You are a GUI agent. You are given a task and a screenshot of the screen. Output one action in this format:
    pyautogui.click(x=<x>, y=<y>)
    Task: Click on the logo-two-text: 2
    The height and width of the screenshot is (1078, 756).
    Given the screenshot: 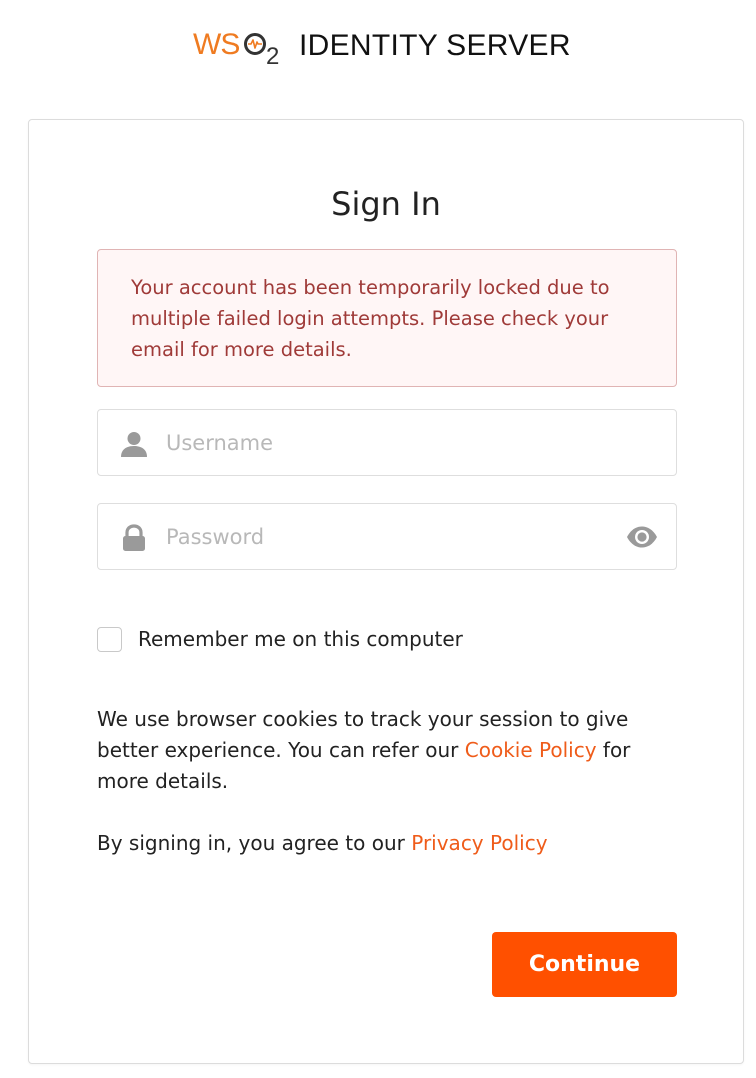 What is the action you would take?
    pyautogui.click(x=273, y=56)
    